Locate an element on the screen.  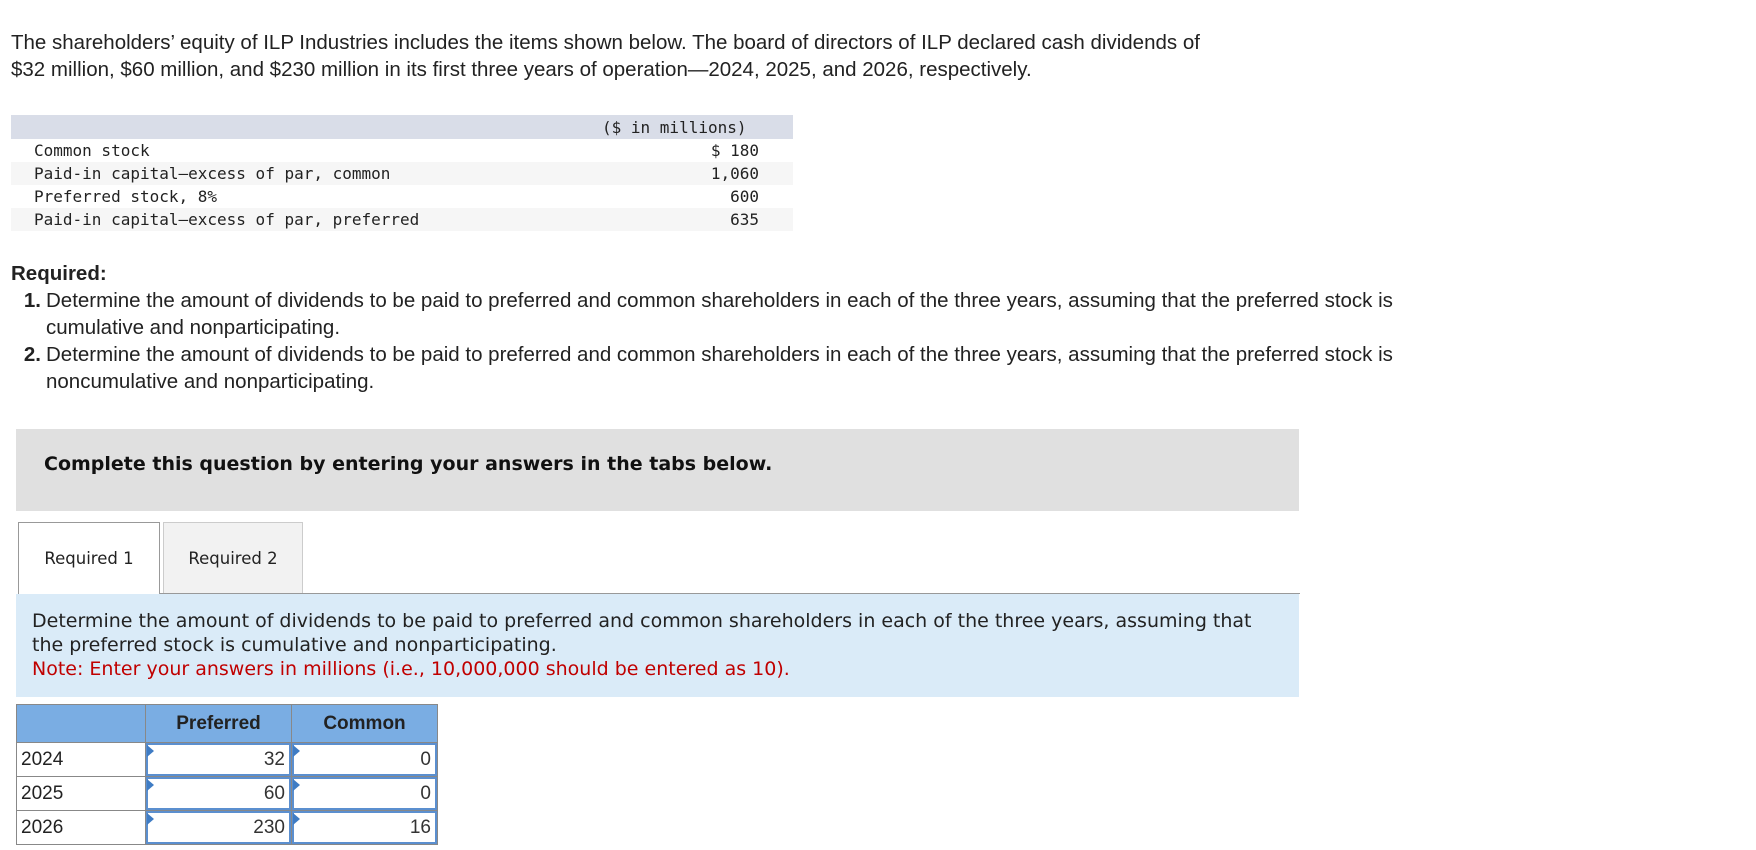
equity-row-label: Preferred stock, 8% is located at coordinates (126, 196).